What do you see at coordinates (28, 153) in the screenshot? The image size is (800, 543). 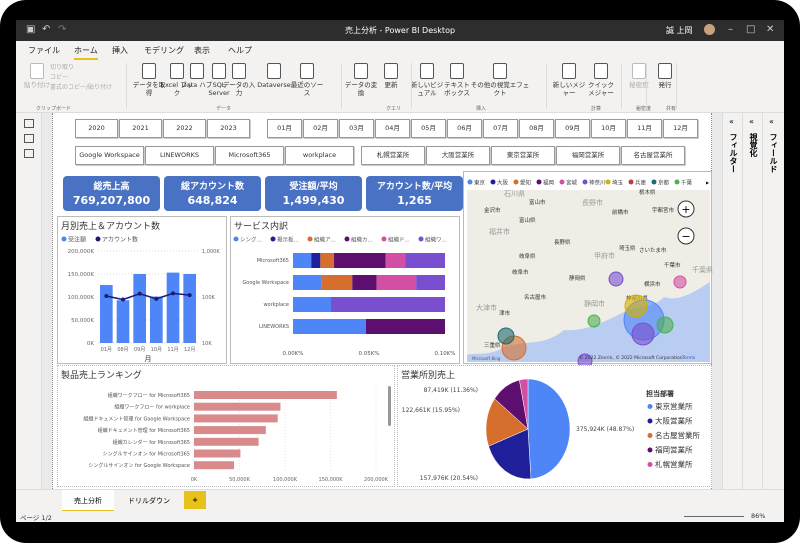 I see `model-view-icon` at bounding box center [28, 153].